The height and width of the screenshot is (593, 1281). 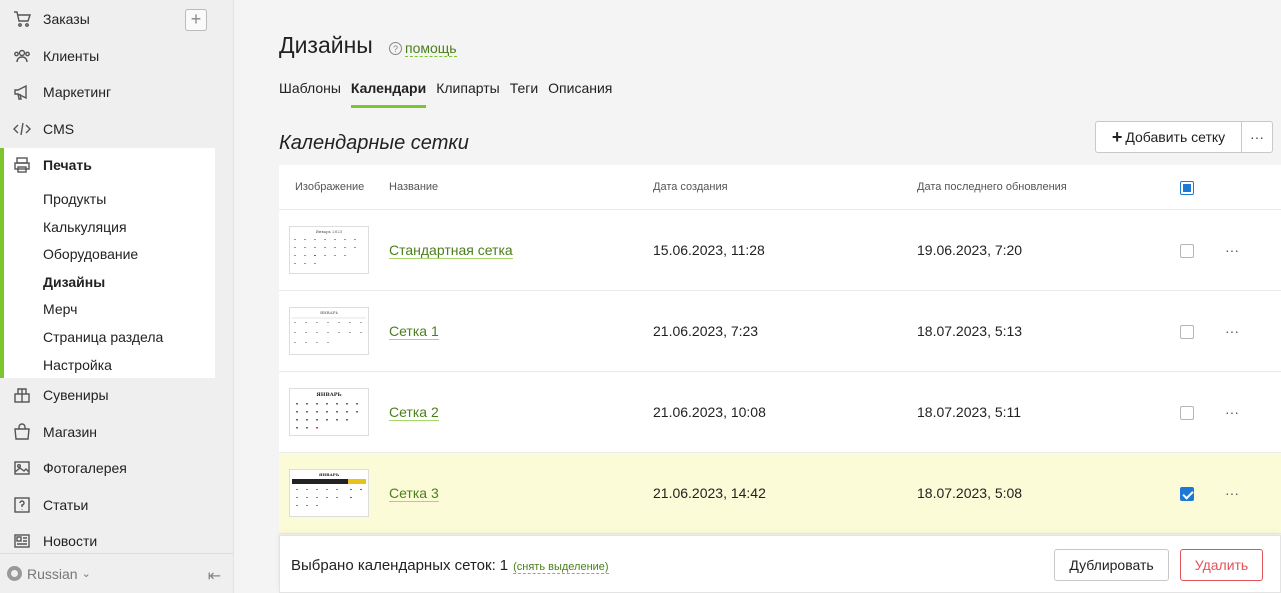 What do you see at coordinates (117, 56) in the screenshot?
I see `nav-item-clients: Клиенты` at bounding box center [117, 56].